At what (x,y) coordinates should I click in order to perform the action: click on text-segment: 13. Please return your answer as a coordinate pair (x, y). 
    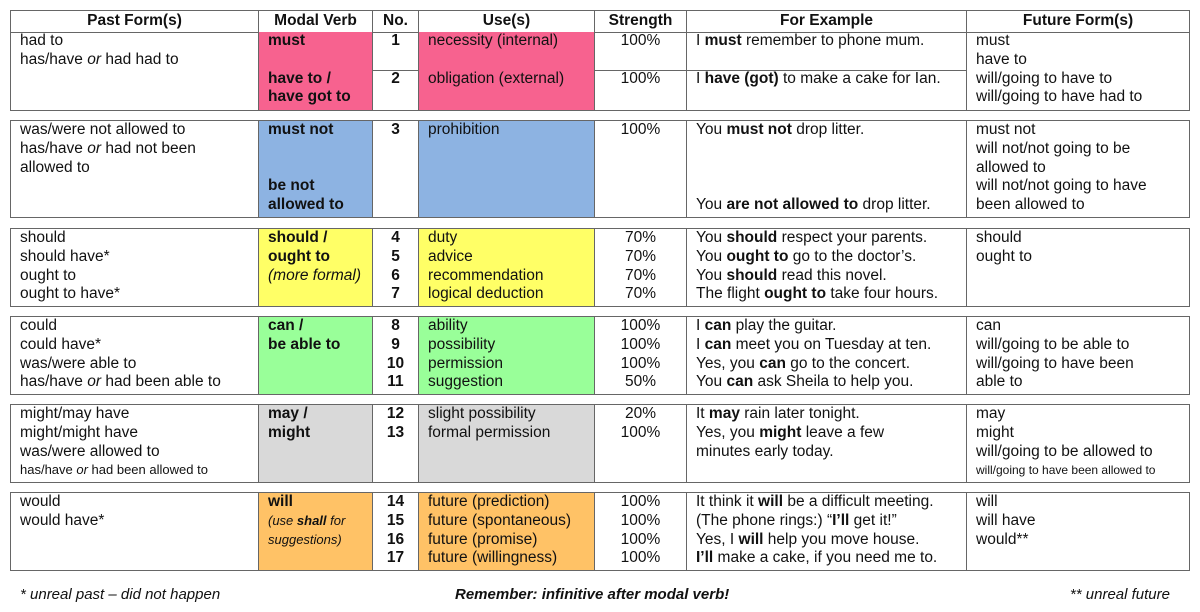
    Looking at the image, I should click on (395, 432).